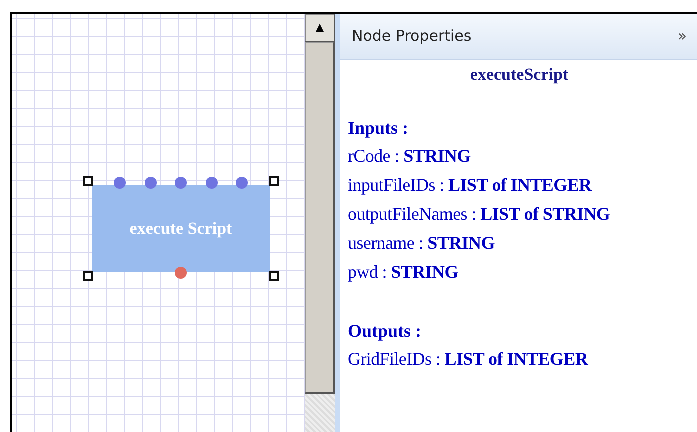 Image resolution: width=697 pixels, height=432 pixels. What do you see at coordinates (412, 37) in the screenshot?
I see `panel-title: Node Properties` at bounding box center [412, 37].